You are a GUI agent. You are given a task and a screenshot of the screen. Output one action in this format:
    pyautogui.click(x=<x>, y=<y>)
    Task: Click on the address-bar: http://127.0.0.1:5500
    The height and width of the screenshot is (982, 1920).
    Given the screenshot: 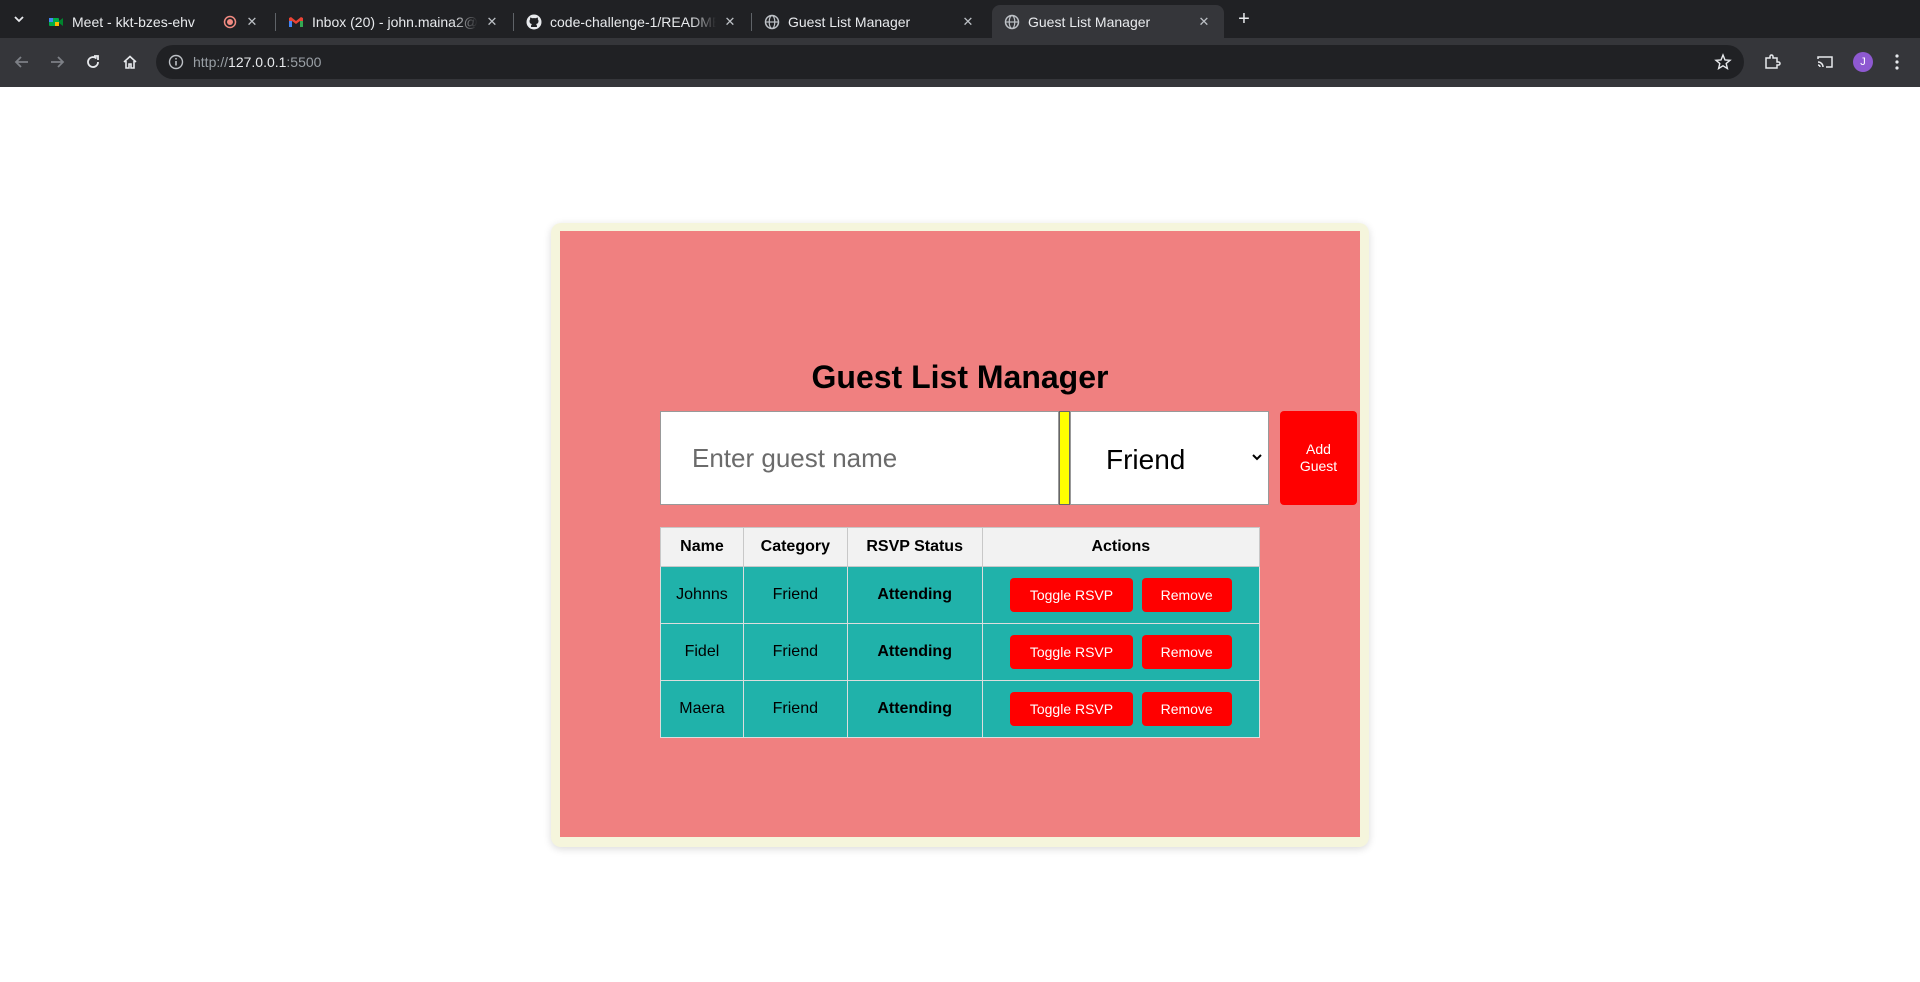 What is the action you would take?
    pyautogui.click(x=950, y=62)
    